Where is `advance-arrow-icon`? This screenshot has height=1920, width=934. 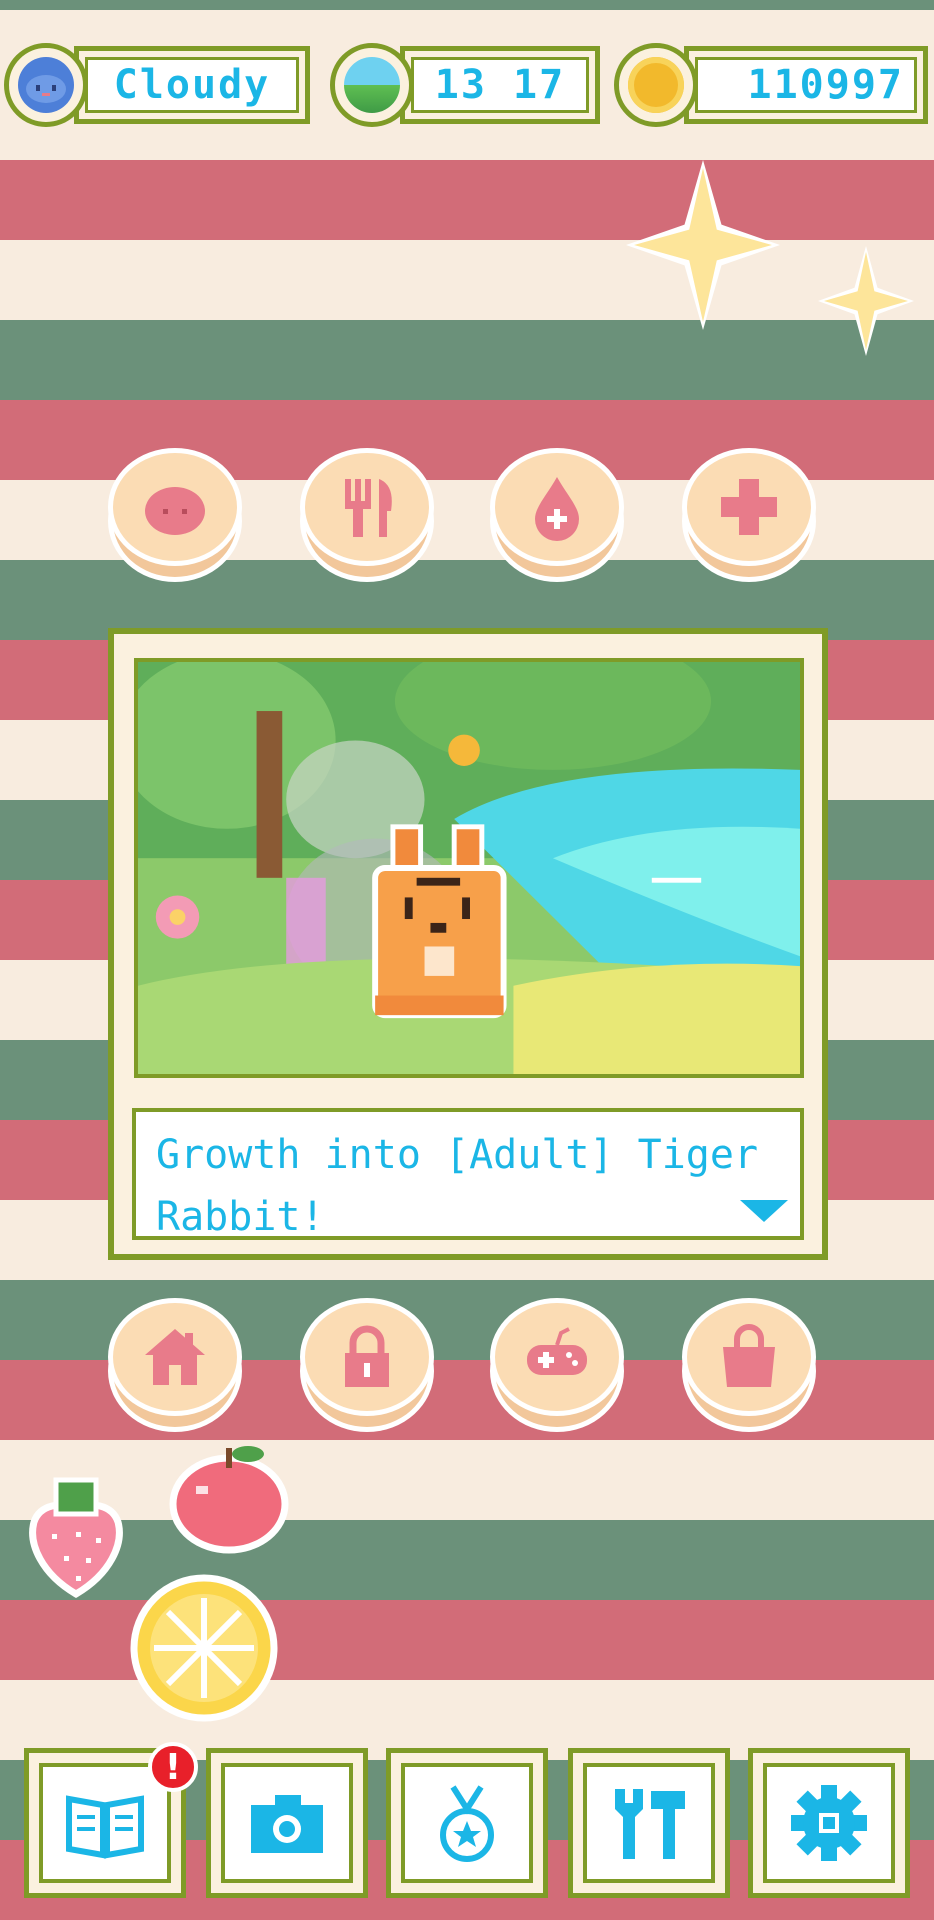
advance-arrow-icon is located at coordinates (764, 1211).